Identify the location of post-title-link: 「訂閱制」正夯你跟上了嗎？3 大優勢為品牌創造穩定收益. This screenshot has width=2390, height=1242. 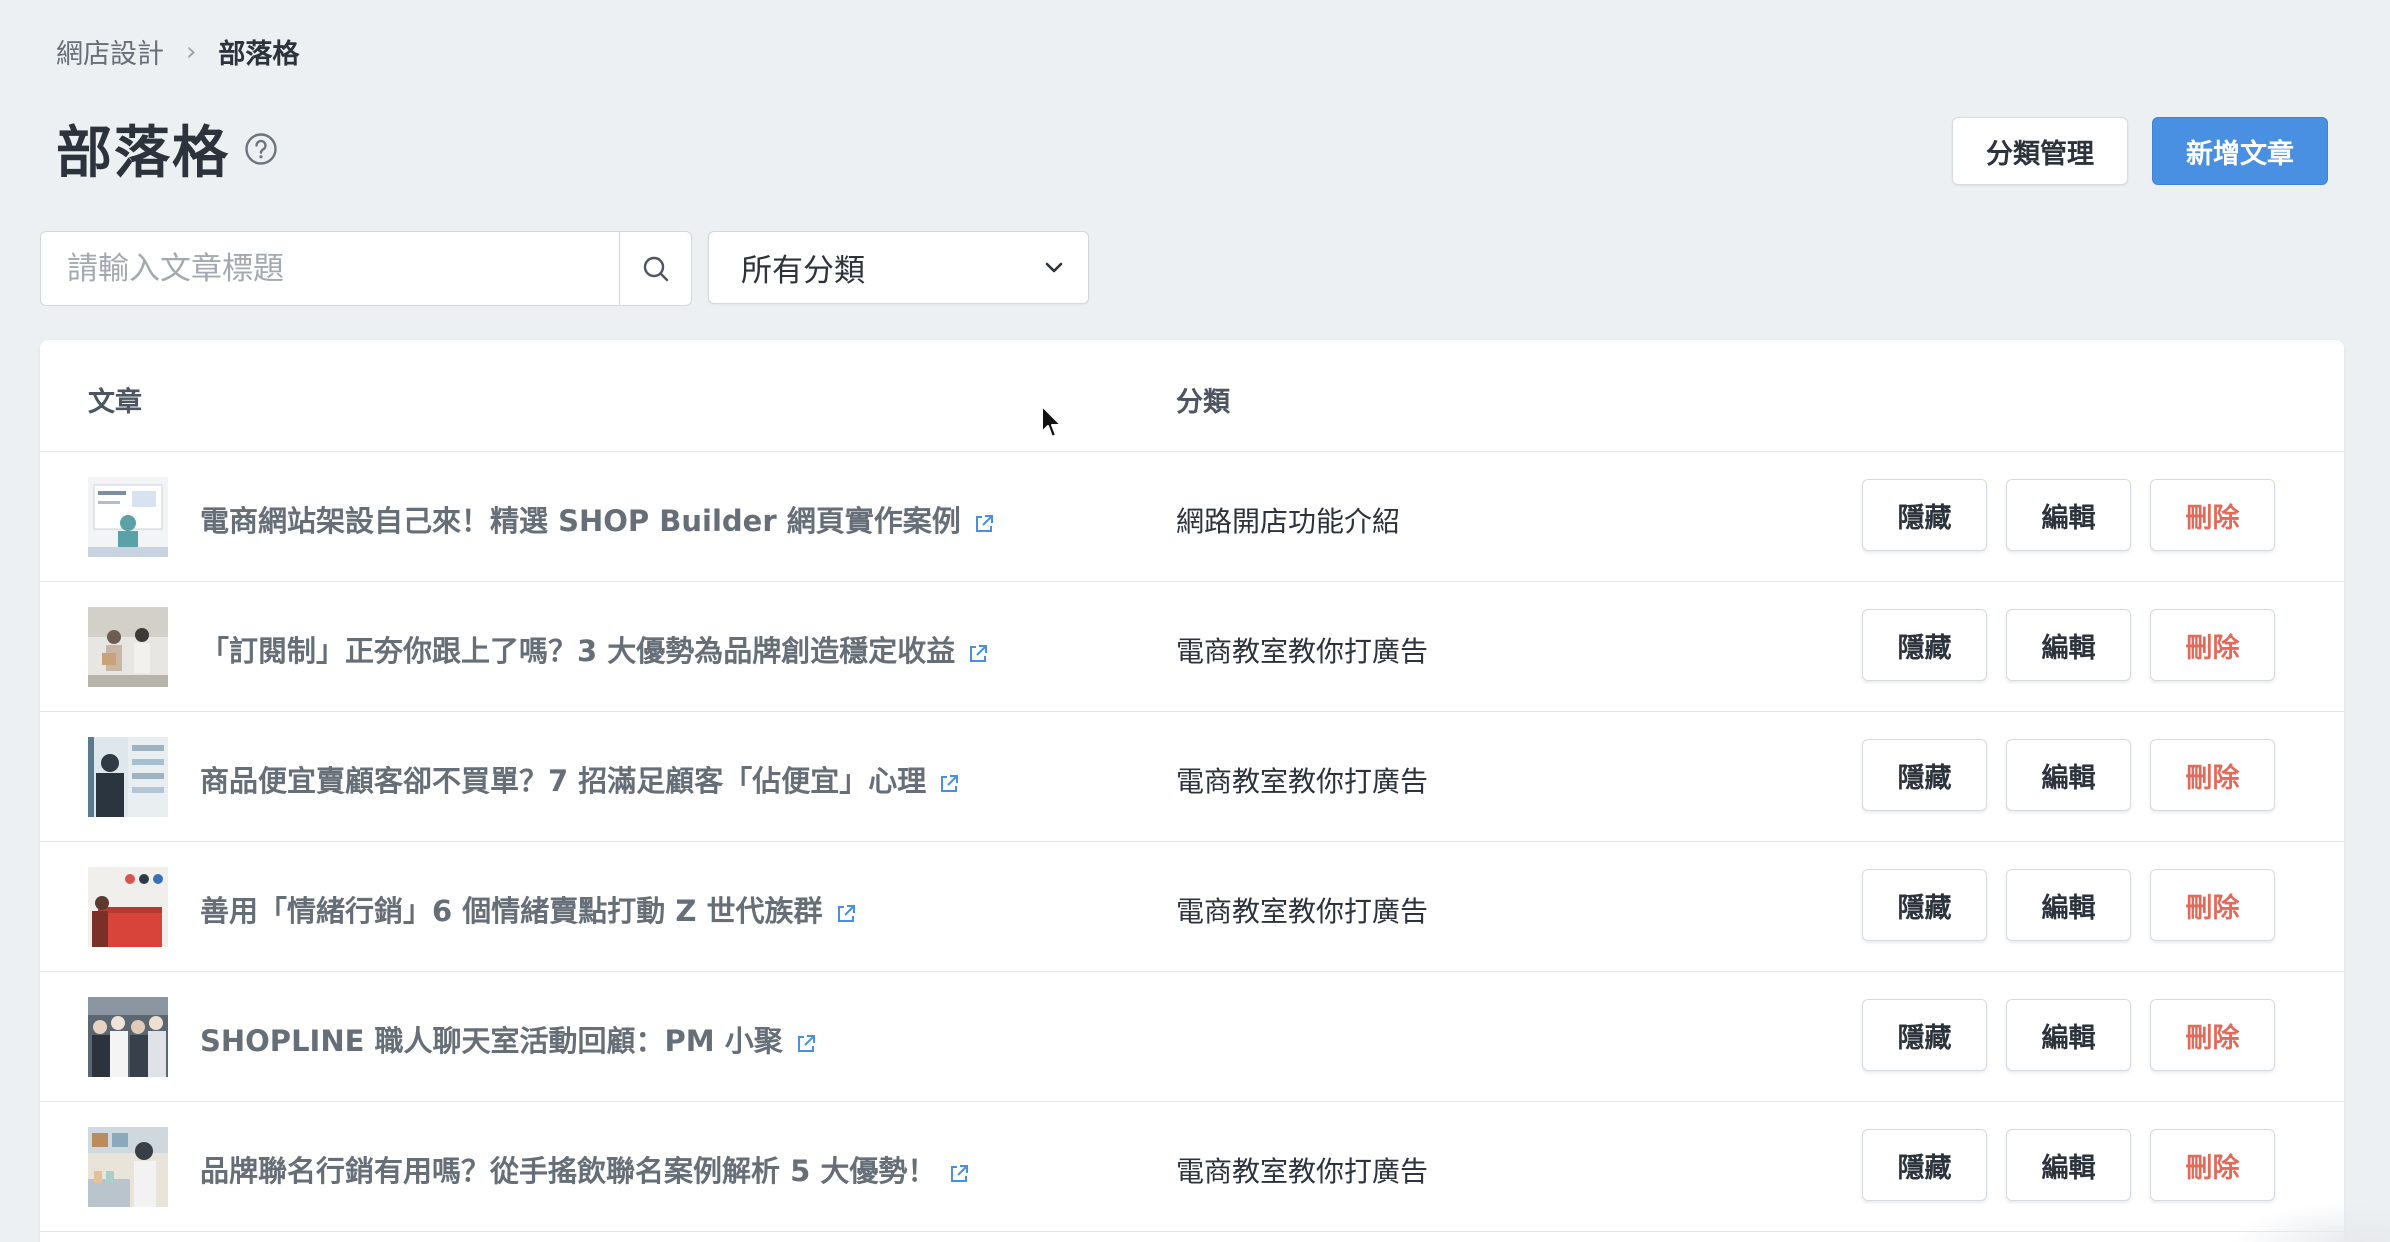
(594, 649).